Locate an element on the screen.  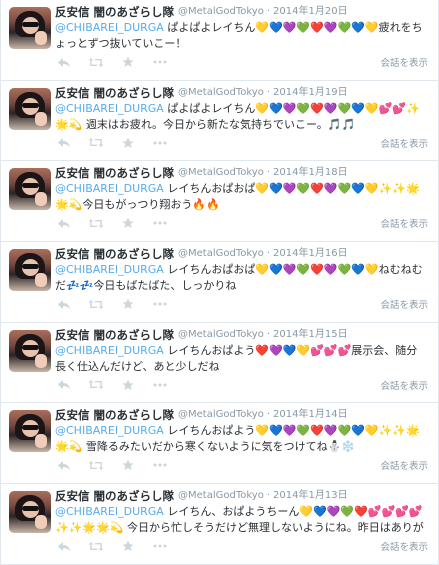
tweet-header: 反安信 闇のあざらし隊 @MetalGodTokyo · 2014年1月15日 is located at coordinates (242, 335).